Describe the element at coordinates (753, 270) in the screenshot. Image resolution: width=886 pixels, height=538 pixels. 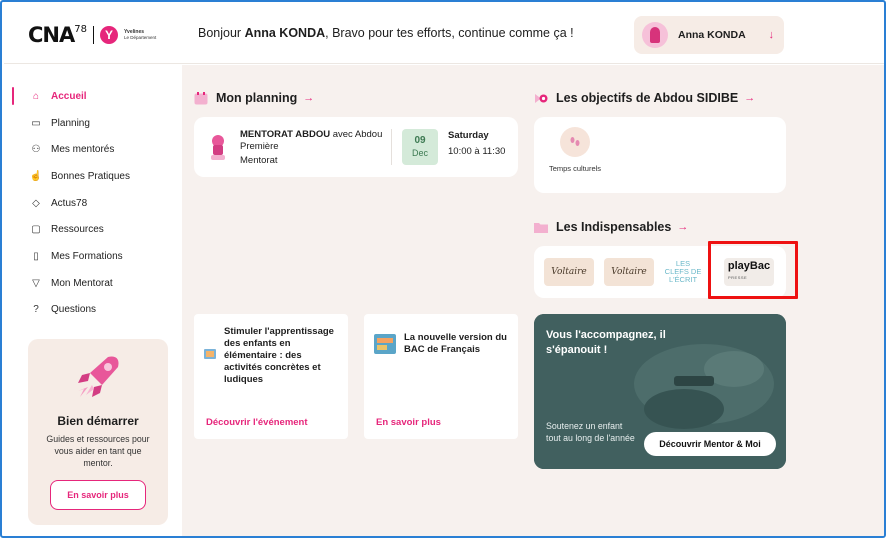
I see `highlight-box` at that location.